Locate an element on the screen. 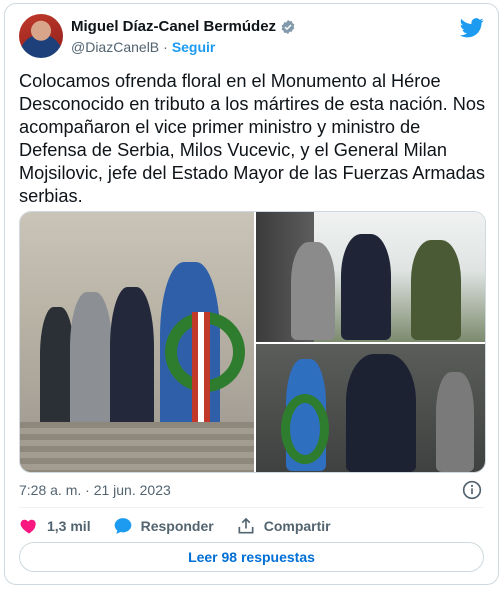 The width and height of the screenshot is (503, 589). divider is located at coordinates (251, 507).